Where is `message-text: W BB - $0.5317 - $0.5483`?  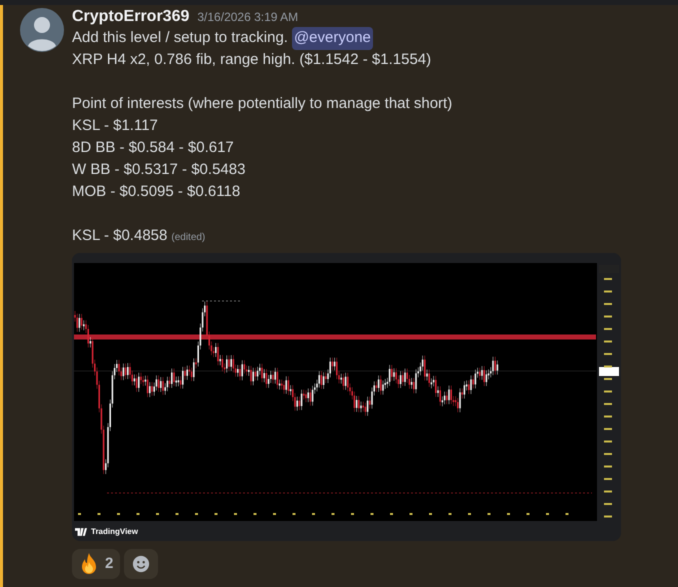 message-text: W BB - $0.5317 - $0.5483 is located at coordinates (159, 170).